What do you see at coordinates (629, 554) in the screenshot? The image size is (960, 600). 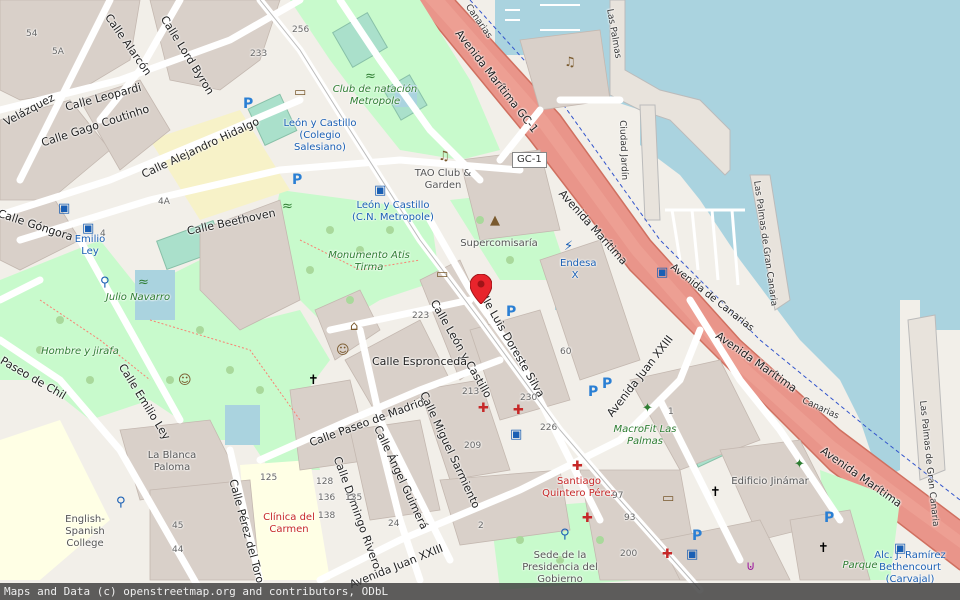 I see `house-number: 200` at bounding box center [629, 554].